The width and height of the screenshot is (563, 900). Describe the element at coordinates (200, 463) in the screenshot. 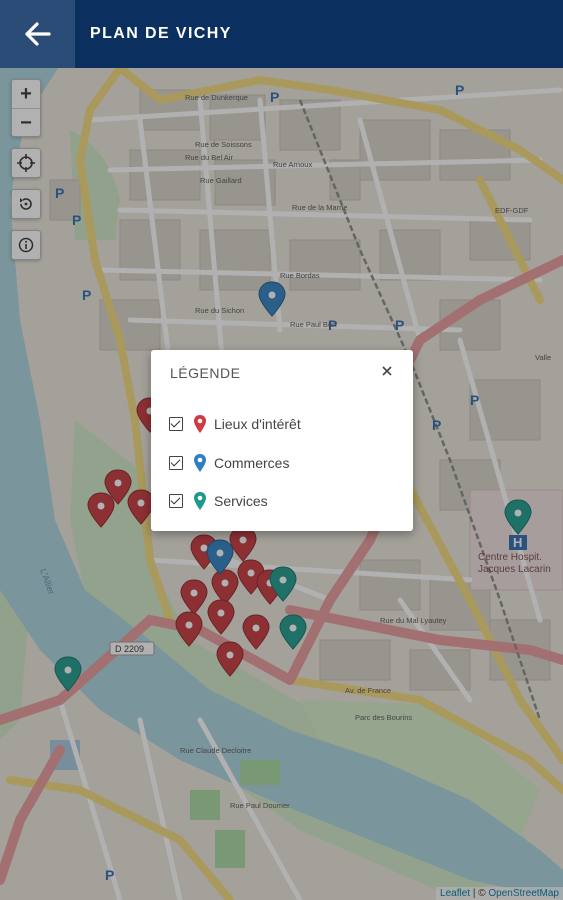

I see `marker-icon-blue` at that location.